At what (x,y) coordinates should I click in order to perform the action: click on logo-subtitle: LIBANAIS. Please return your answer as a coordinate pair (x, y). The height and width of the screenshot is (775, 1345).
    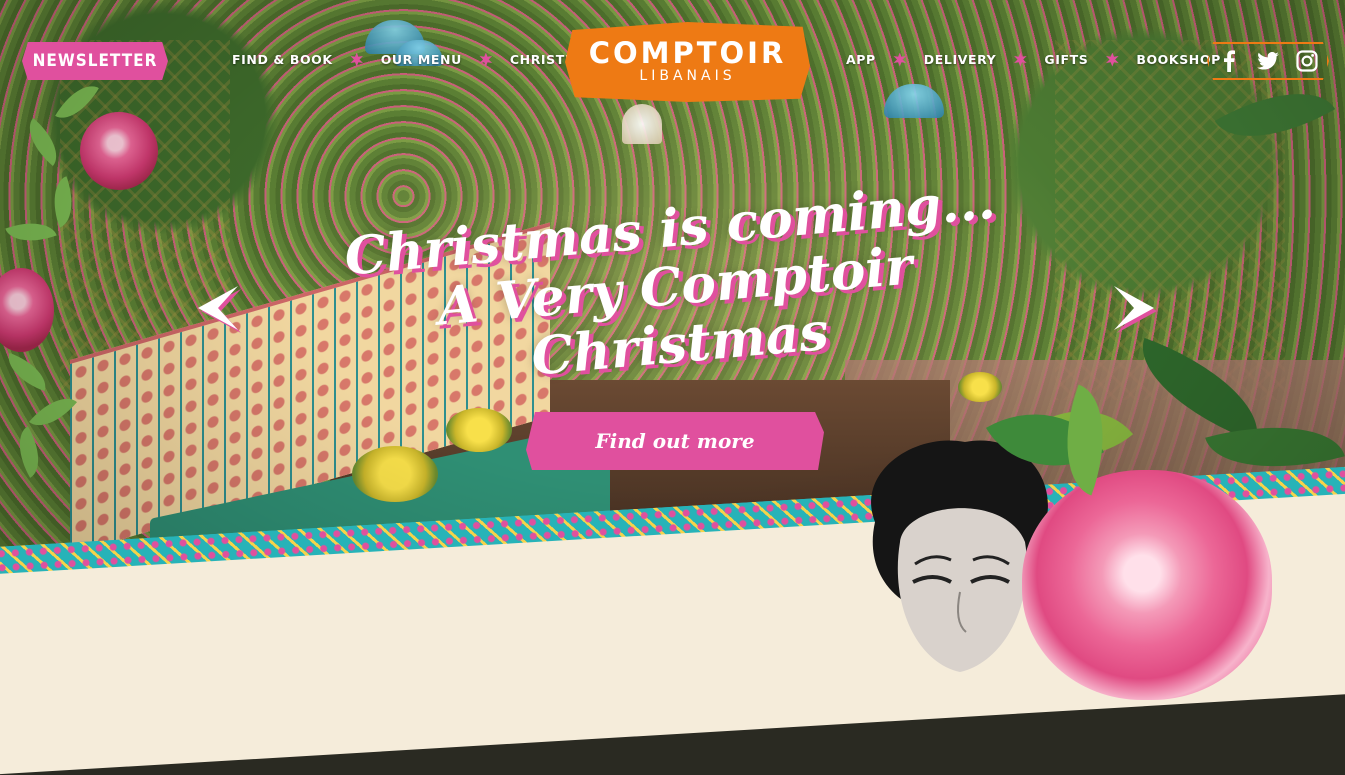
    Looking at the image, I should click on (687, 76).